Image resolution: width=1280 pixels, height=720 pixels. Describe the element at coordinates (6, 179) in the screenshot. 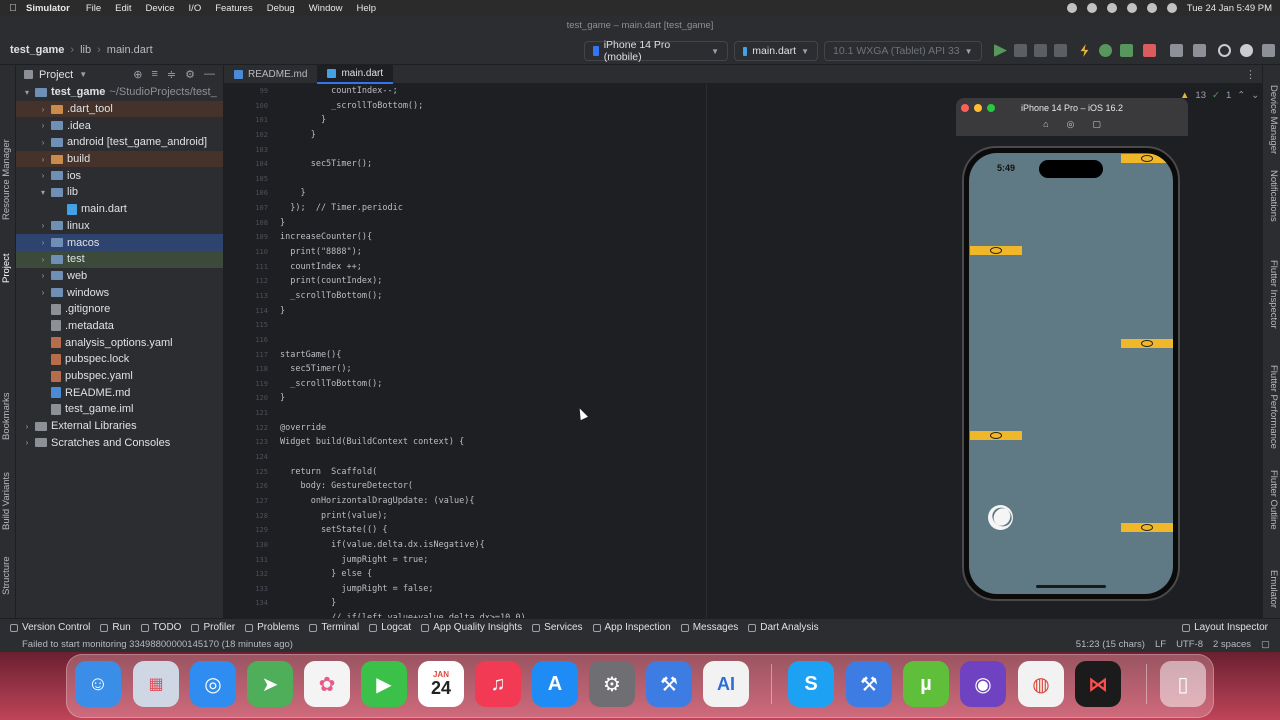

I see `tool-resource-manager: Resource Manager` at that location.